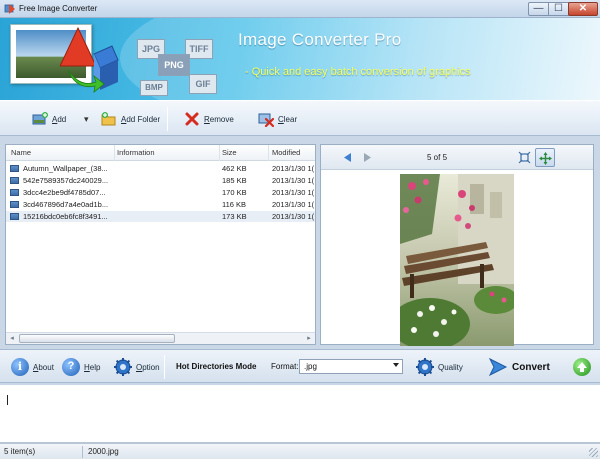  I want to click on format-select: .jpg, so click(351, 366).